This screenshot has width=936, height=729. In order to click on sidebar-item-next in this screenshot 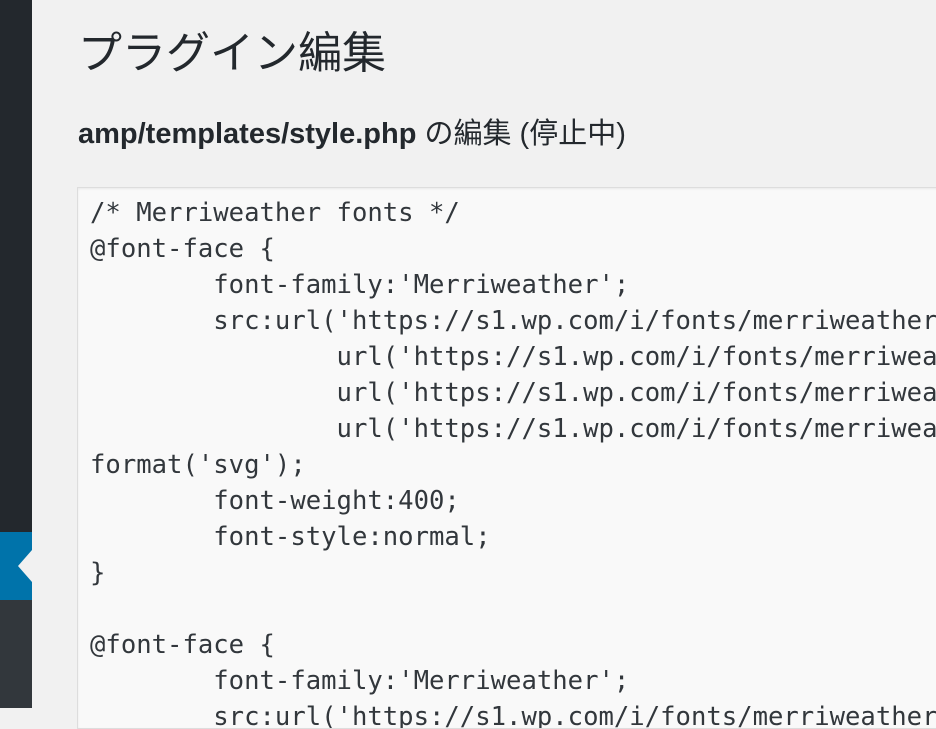, I will do `click(16, 654)`.